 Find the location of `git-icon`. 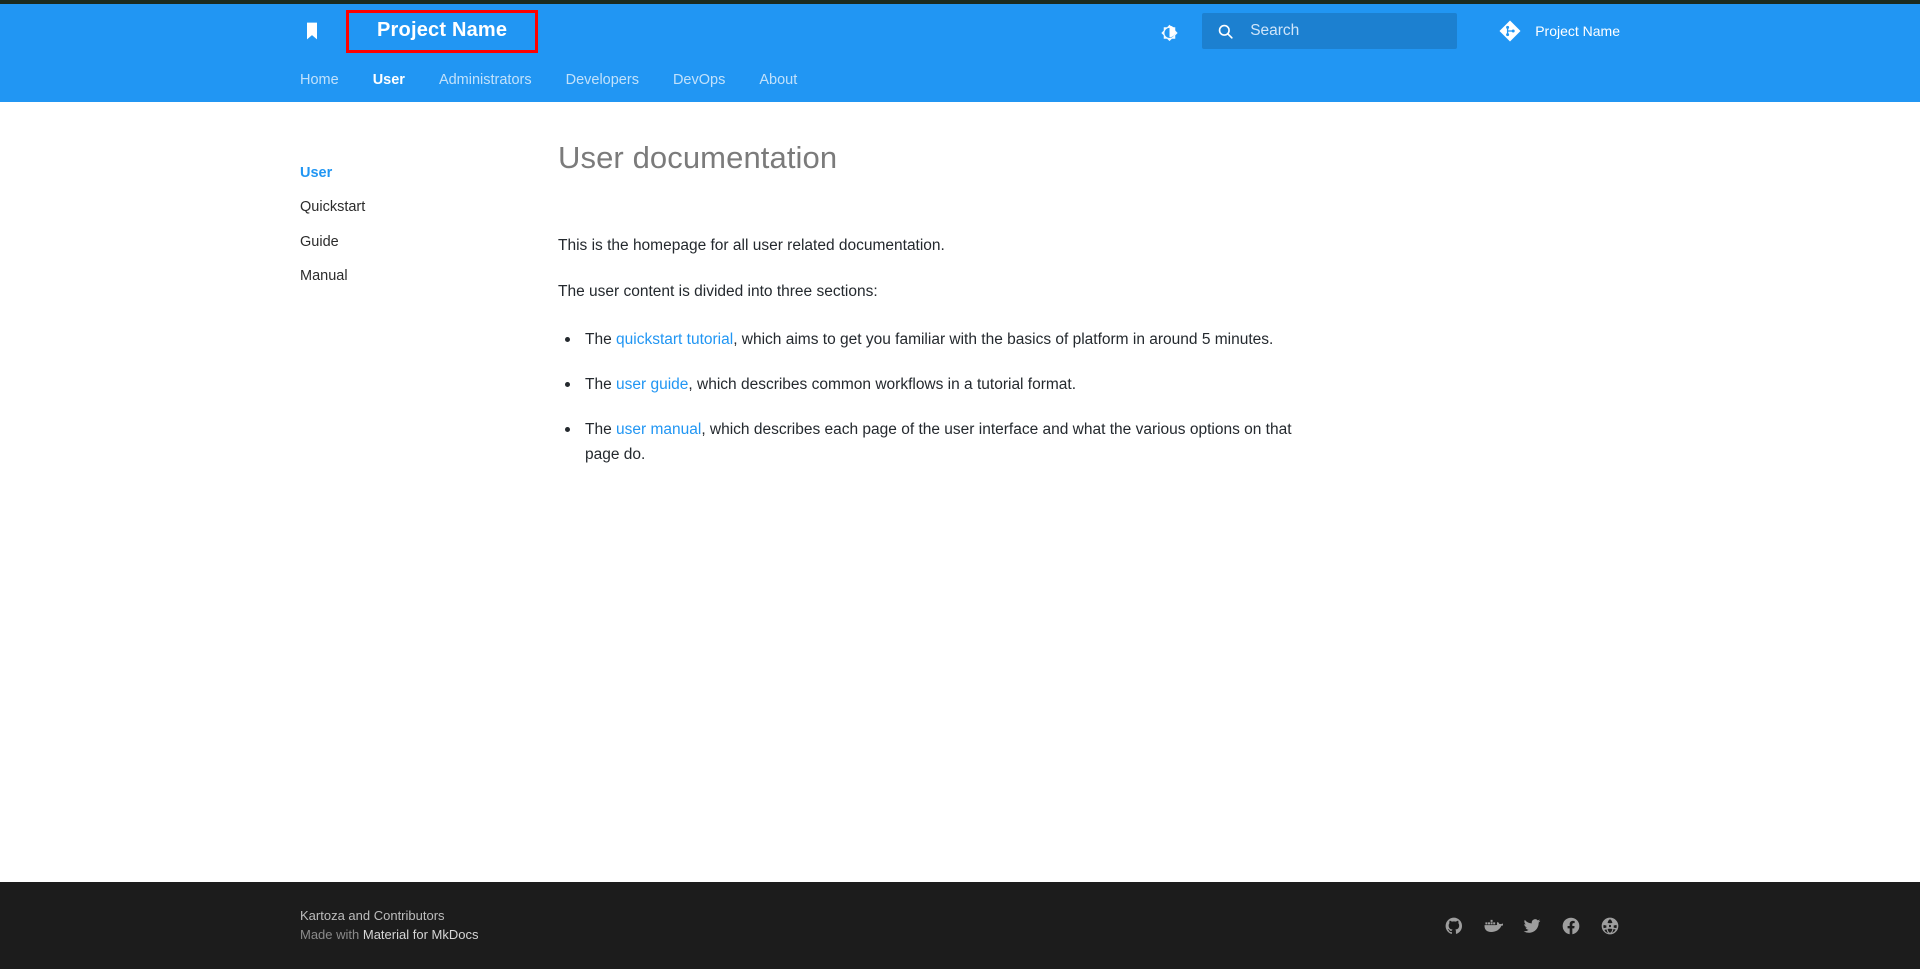

git-icon is located at coordinates (1510, 31).